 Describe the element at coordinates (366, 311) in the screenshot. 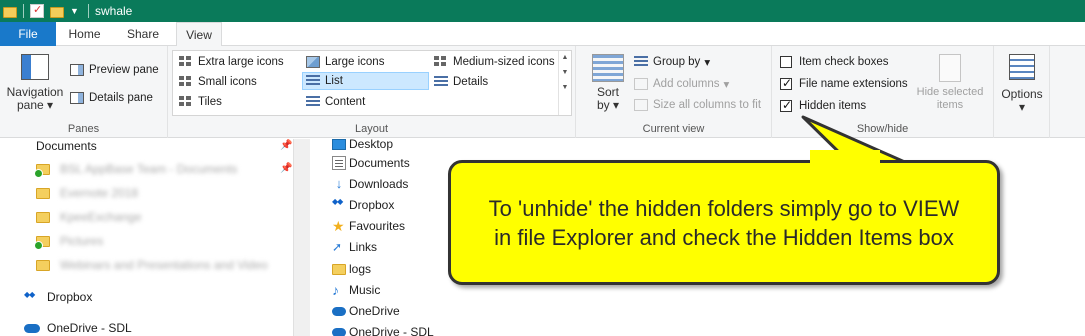

I see `list-item: OneDrive` at that location.